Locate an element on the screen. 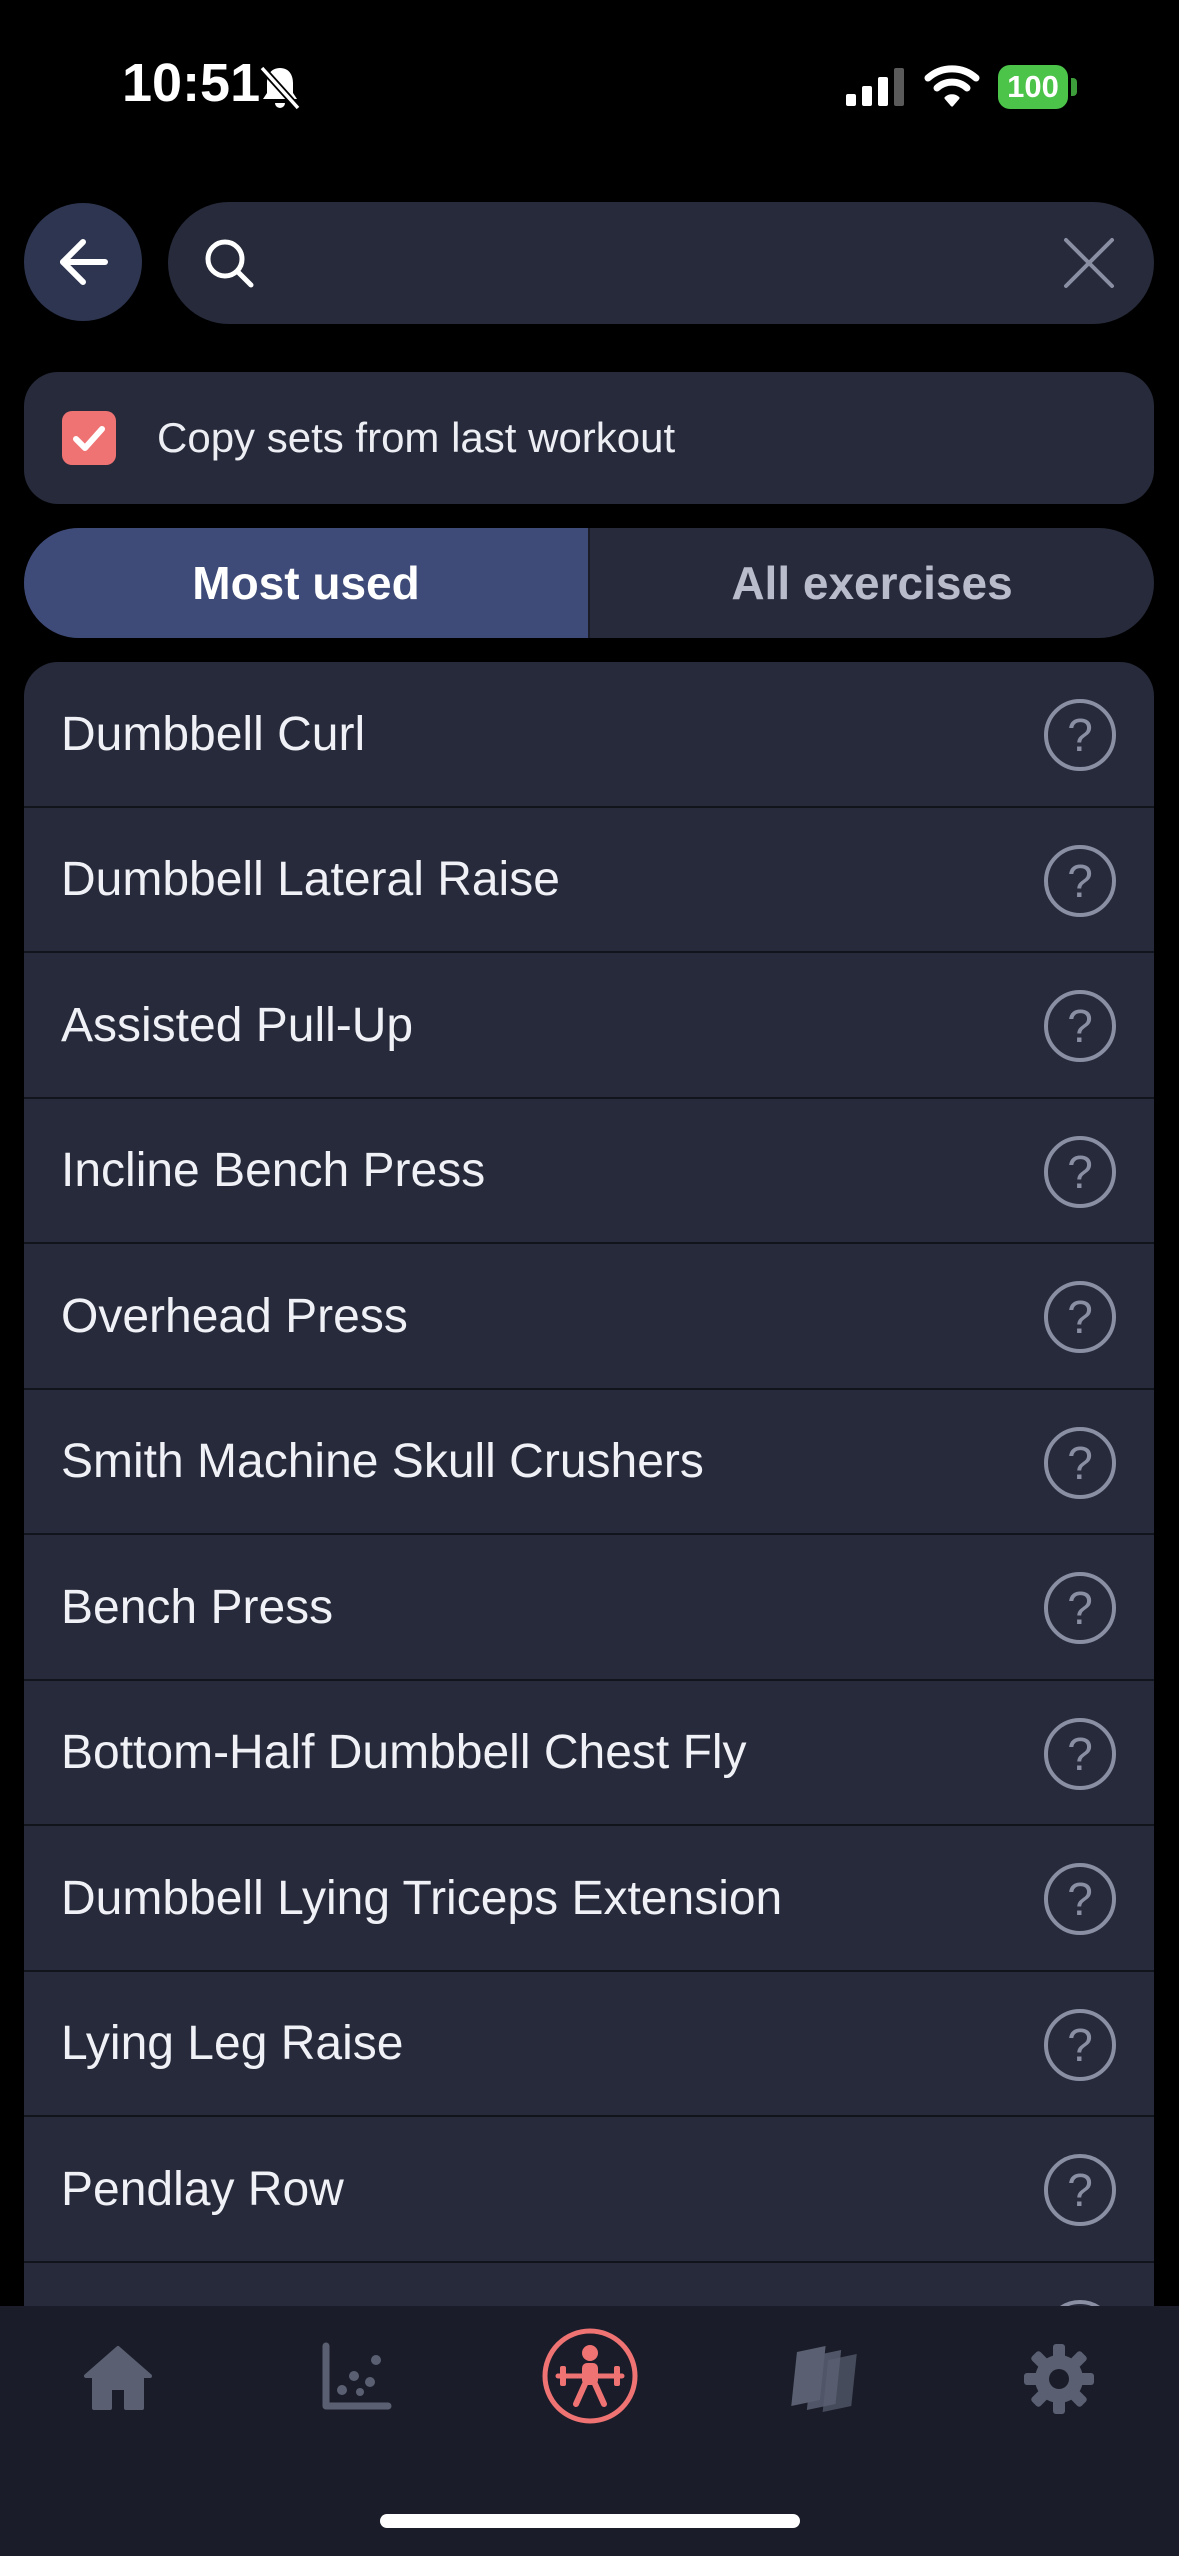 The image size is (1179, 2556). workout-icon is located at coordinates (590, 2376).